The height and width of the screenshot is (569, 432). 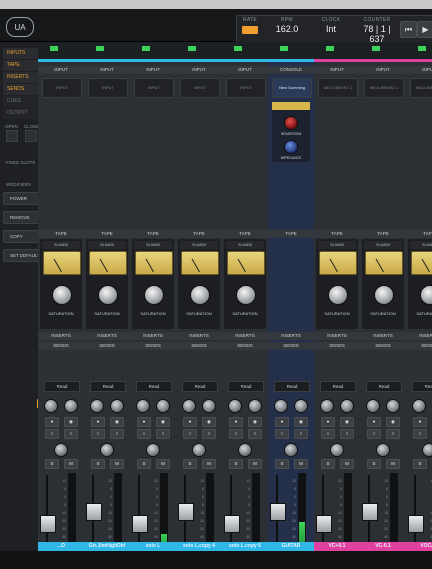 I want to click on gain-knob, so click(x=291, y=123).